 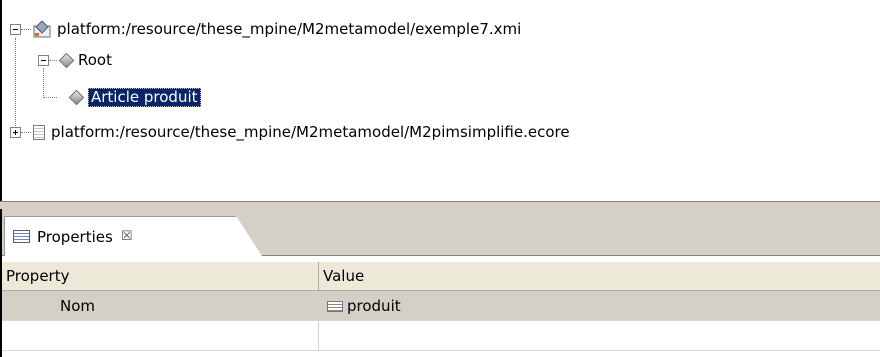 I want to click on property-value: produit, so click(x=359, y=306).